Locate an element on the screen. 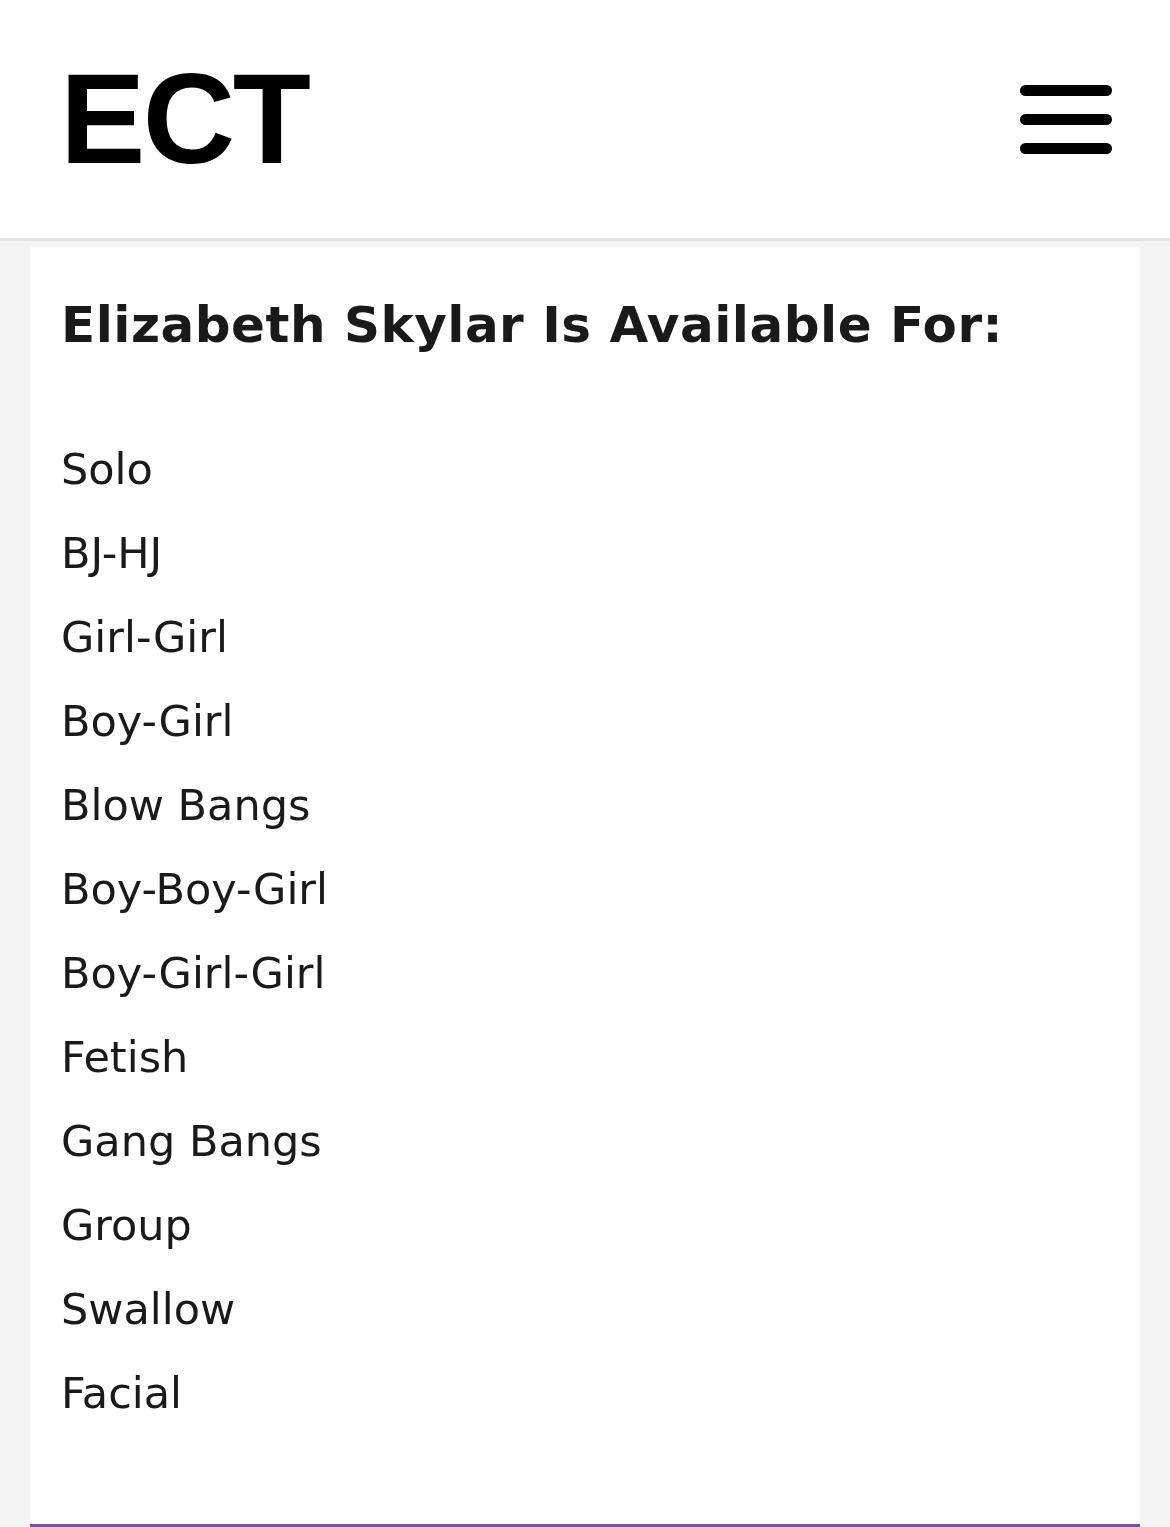 The image size is (1170, 1527). service-item: BJ-HJ is located at coordinates (112, 553).